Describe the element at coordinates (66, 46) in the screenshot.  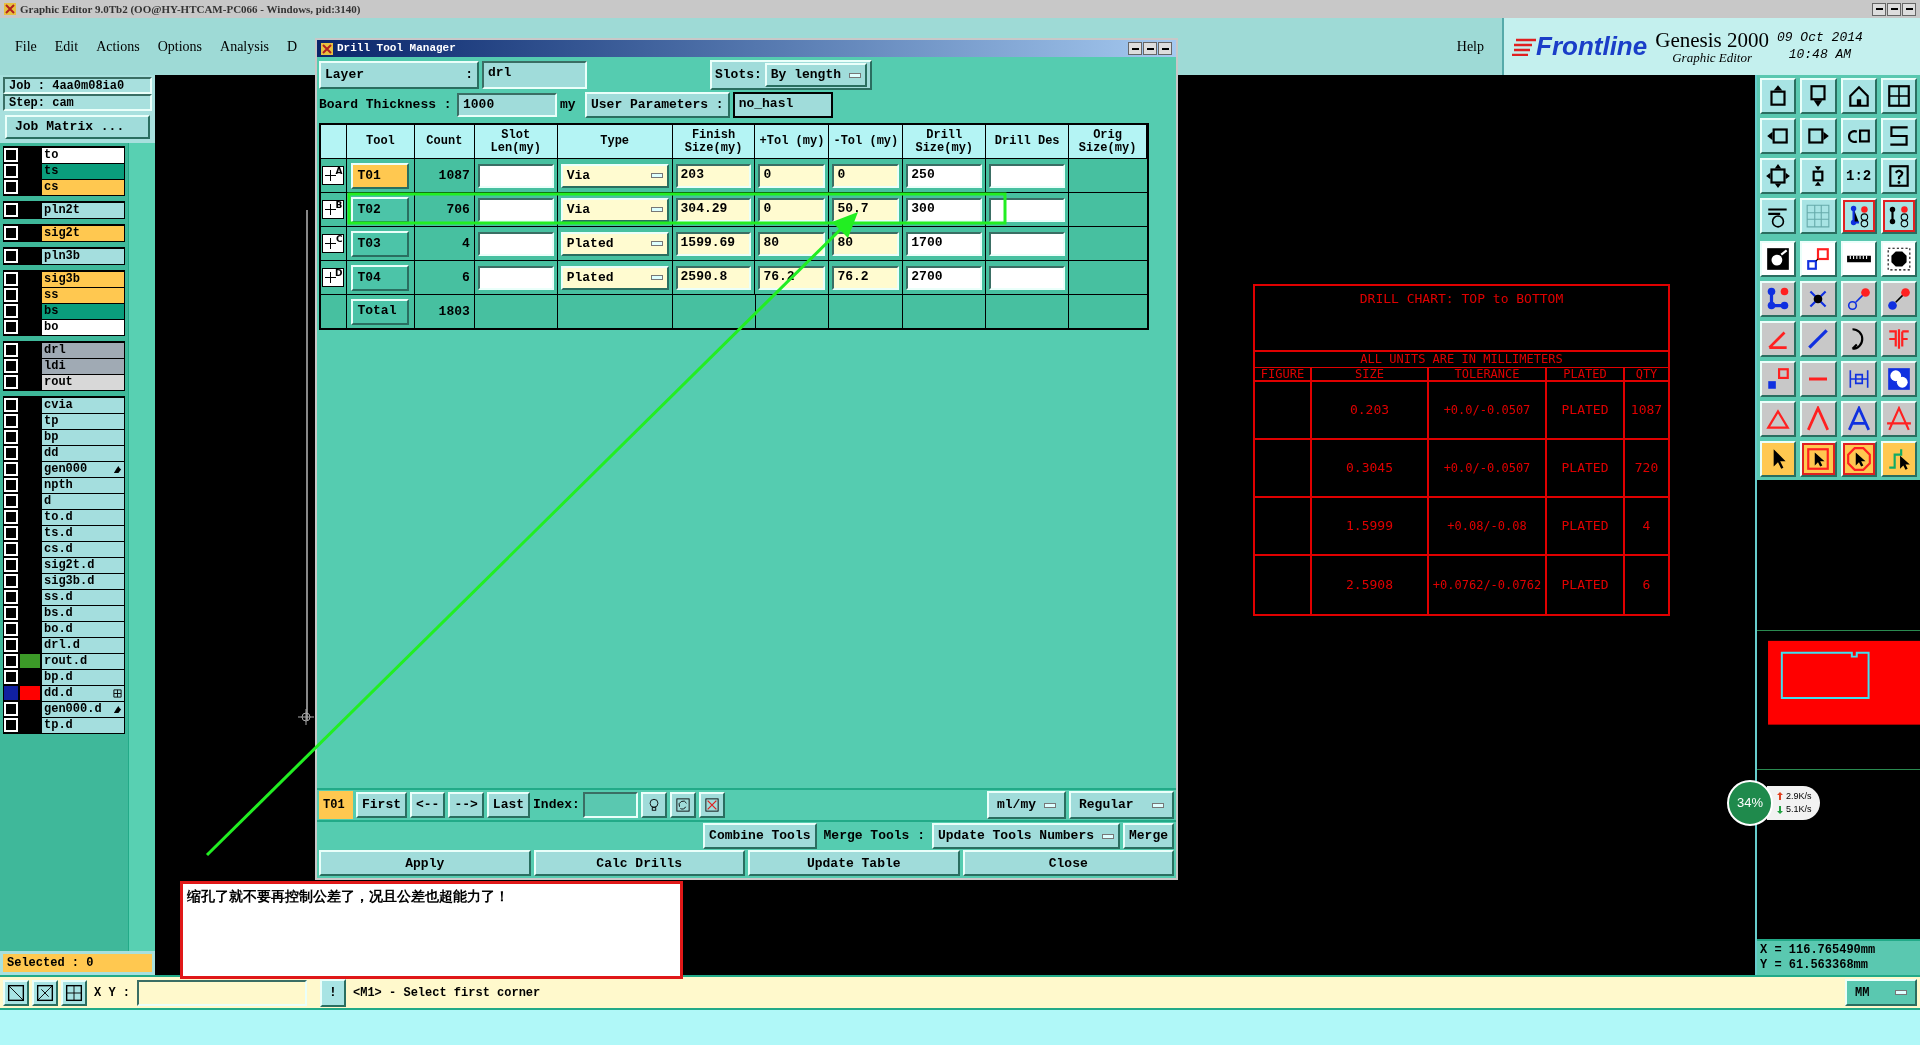
I see `menu-item: Edit` at that location.